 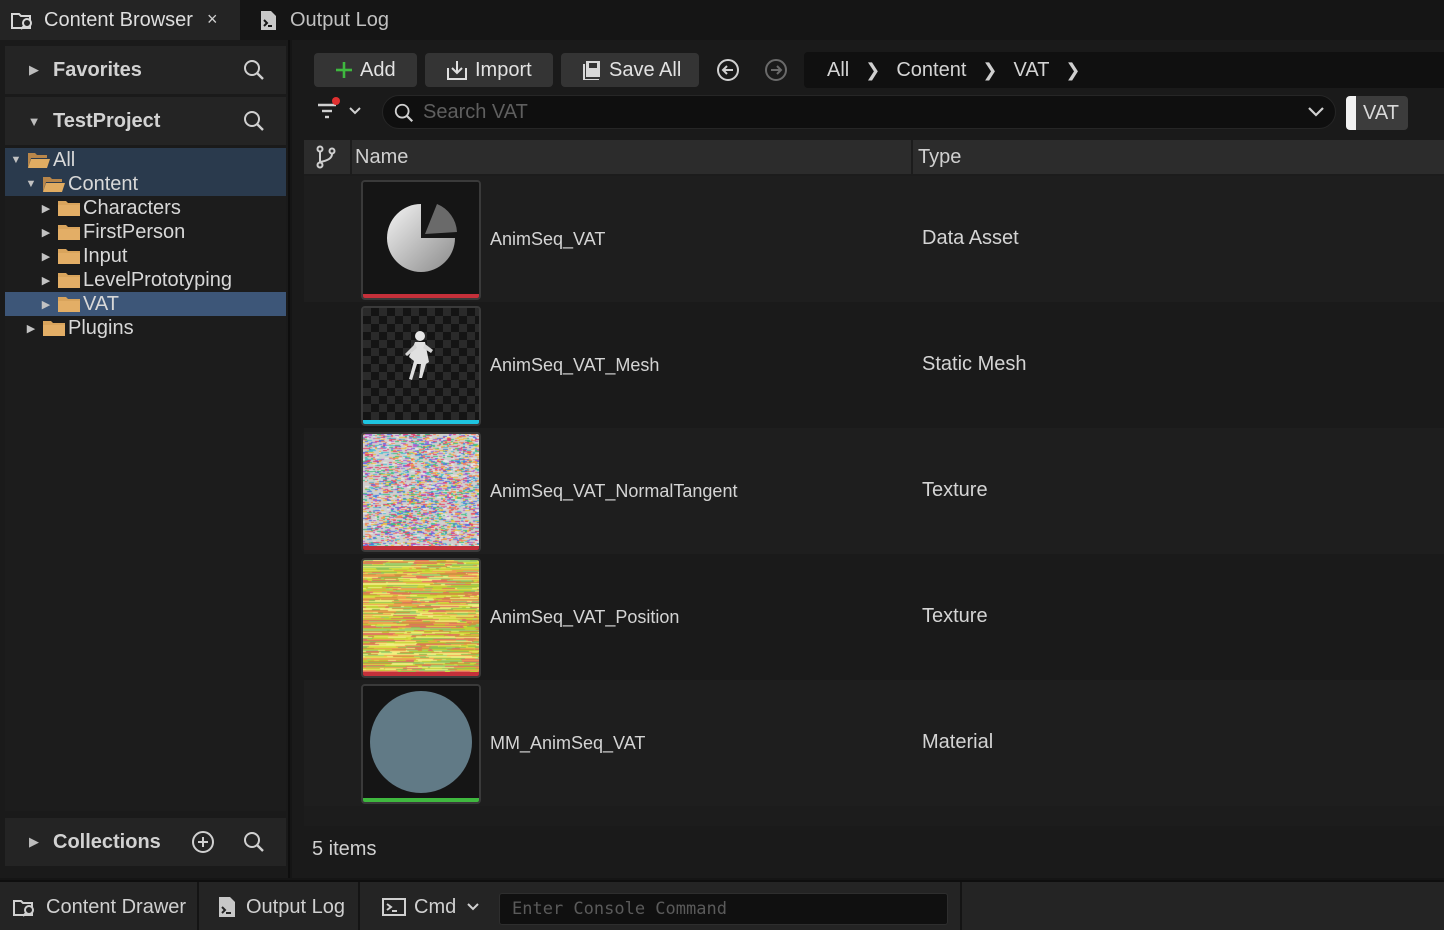 What do you see at coordinates (39, 160) in the screenshot?
I see `folder-open-icon` at bounding box center [39, 160].